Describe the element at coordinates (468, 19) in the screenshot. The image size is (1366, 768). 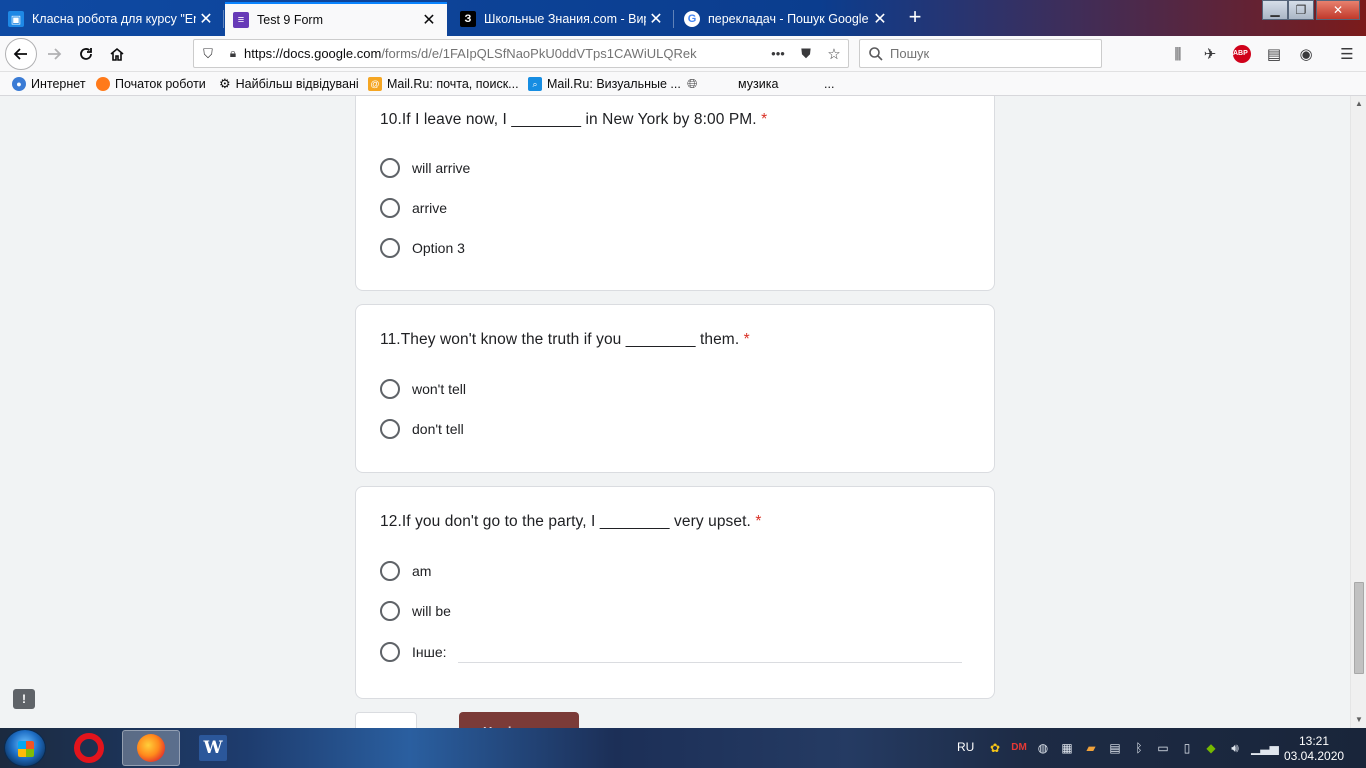
I see `znania-icon: З` at that location.